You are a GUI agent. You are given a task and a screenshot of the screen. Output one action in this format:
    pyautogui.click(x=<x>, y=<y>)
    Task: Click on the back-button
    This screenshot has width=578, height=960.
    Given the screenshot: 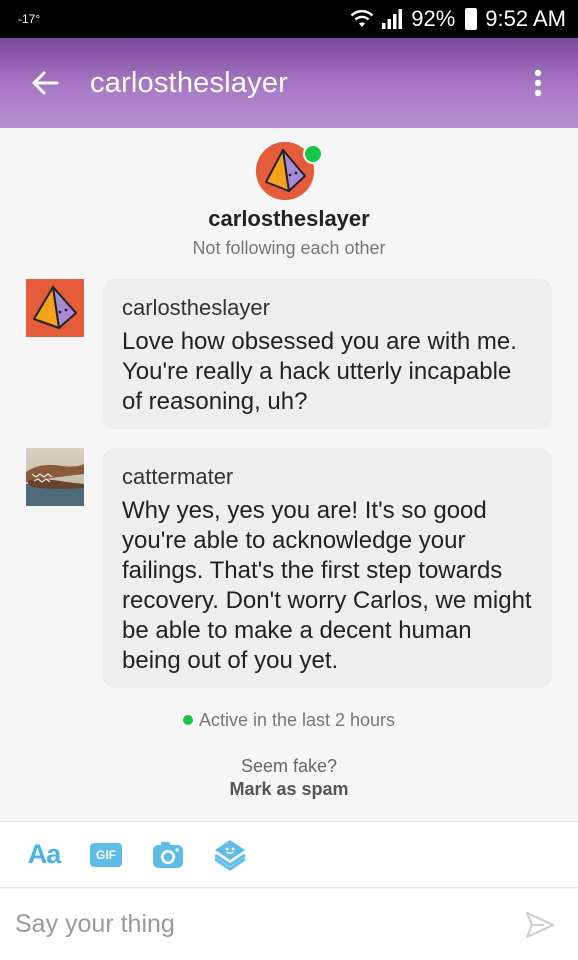 What is the action you would take?
    pyautogui.click(x=45, y=83)
    